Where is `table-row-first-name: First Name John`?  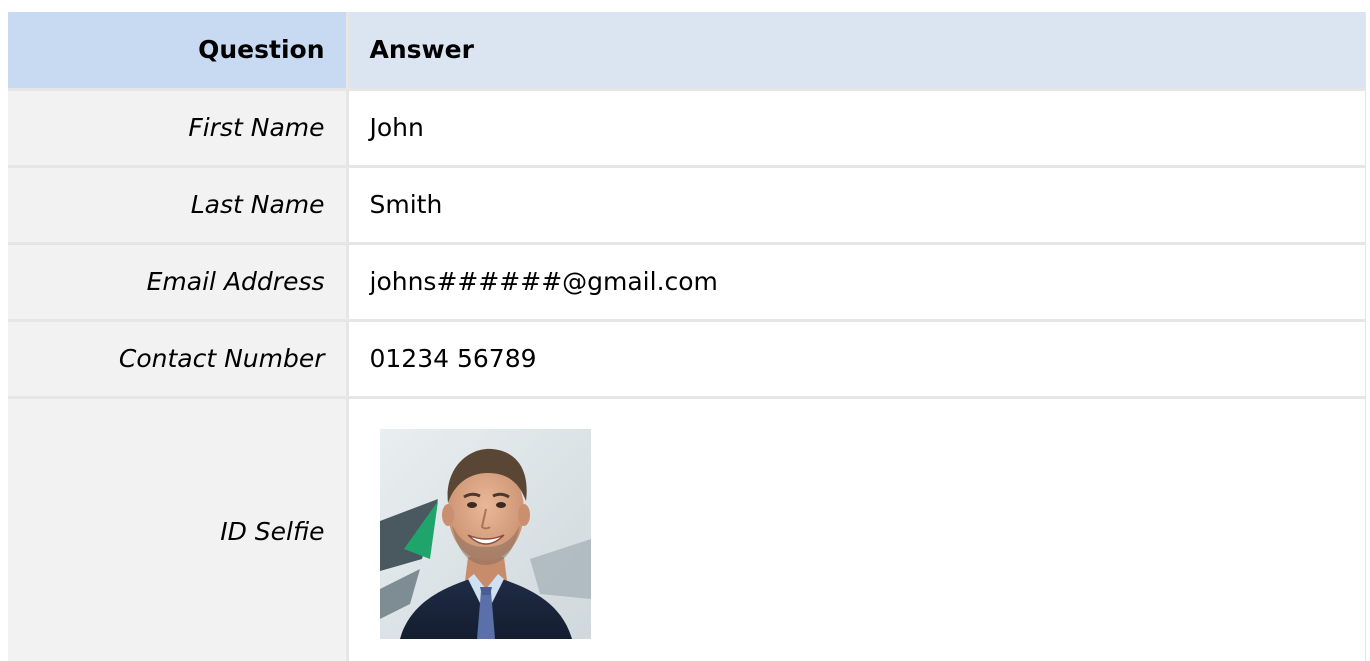 table-row-first-name: First Name John is located at coordinates (687, 128).